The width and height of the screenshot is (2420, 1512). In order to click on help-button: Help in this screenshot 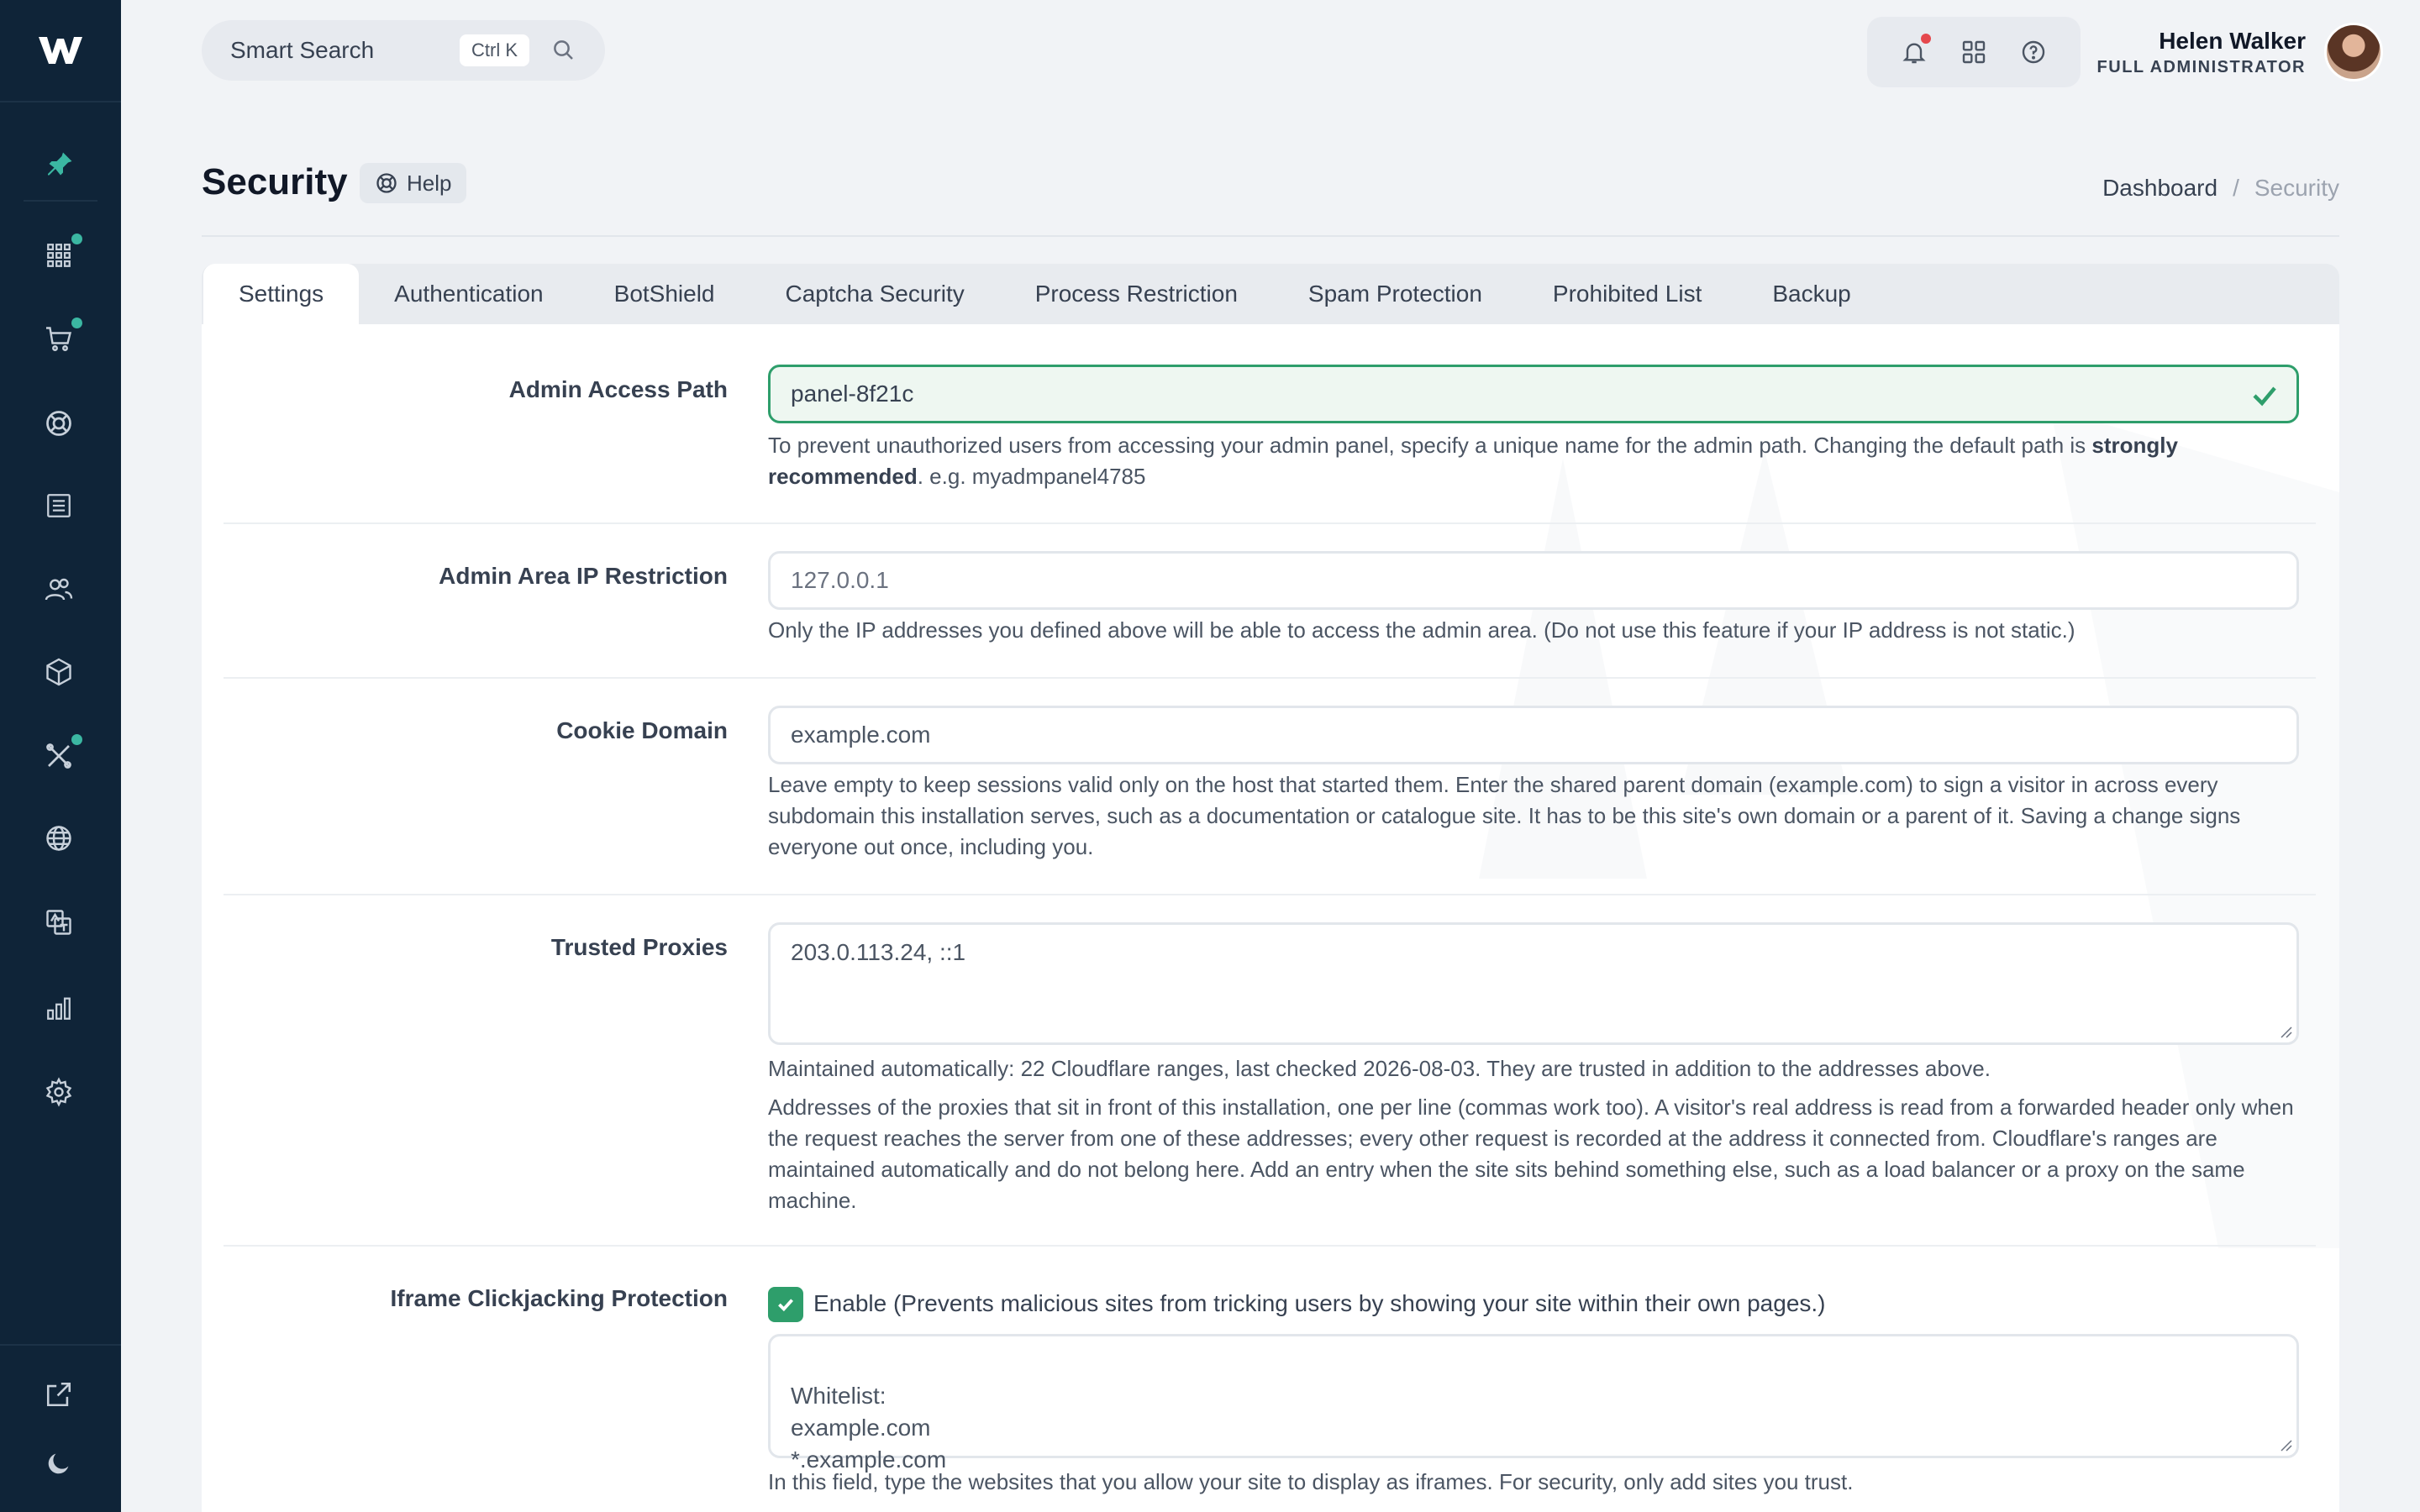, I will do `click(413, 183)`.